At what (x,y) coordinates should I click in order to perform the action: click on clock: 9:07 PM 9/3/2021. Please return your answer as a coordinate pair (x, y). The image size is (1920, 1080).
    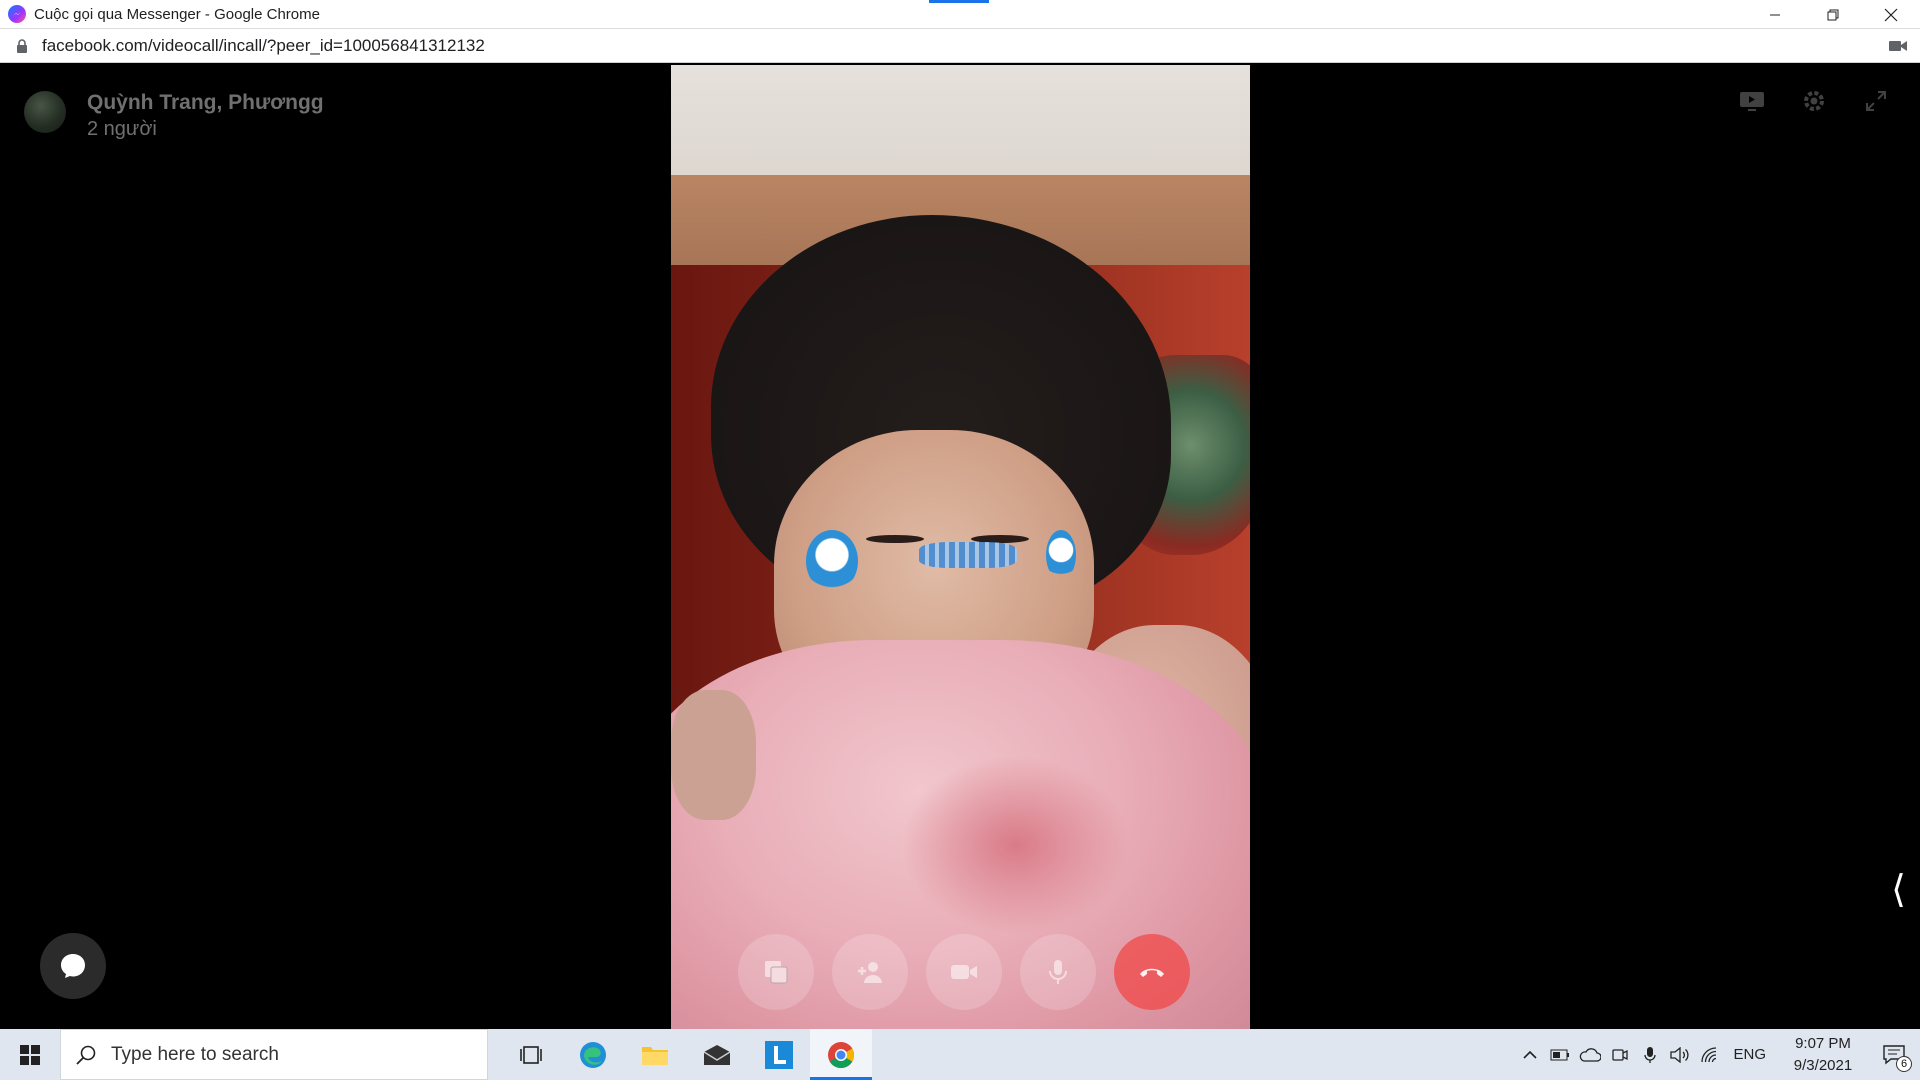
    Looking at the image, I should click on (1823, 1055).